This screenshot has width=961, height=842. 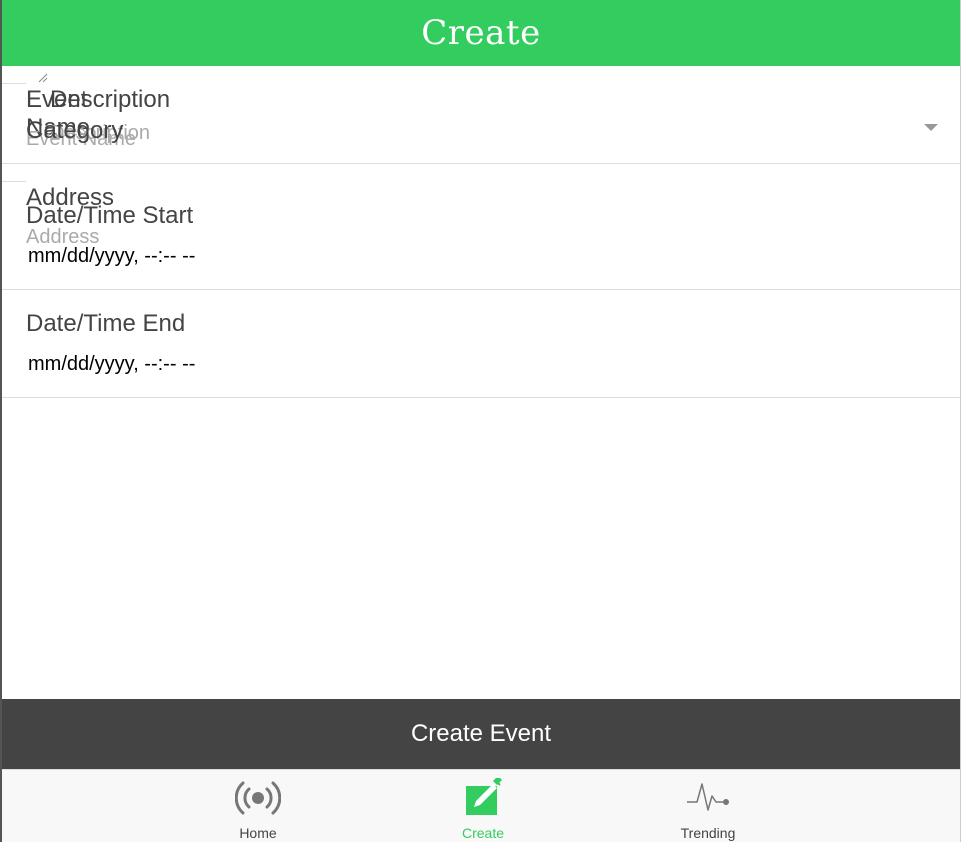 I want to click on tab-create: Create, so click(x=483, y=806).